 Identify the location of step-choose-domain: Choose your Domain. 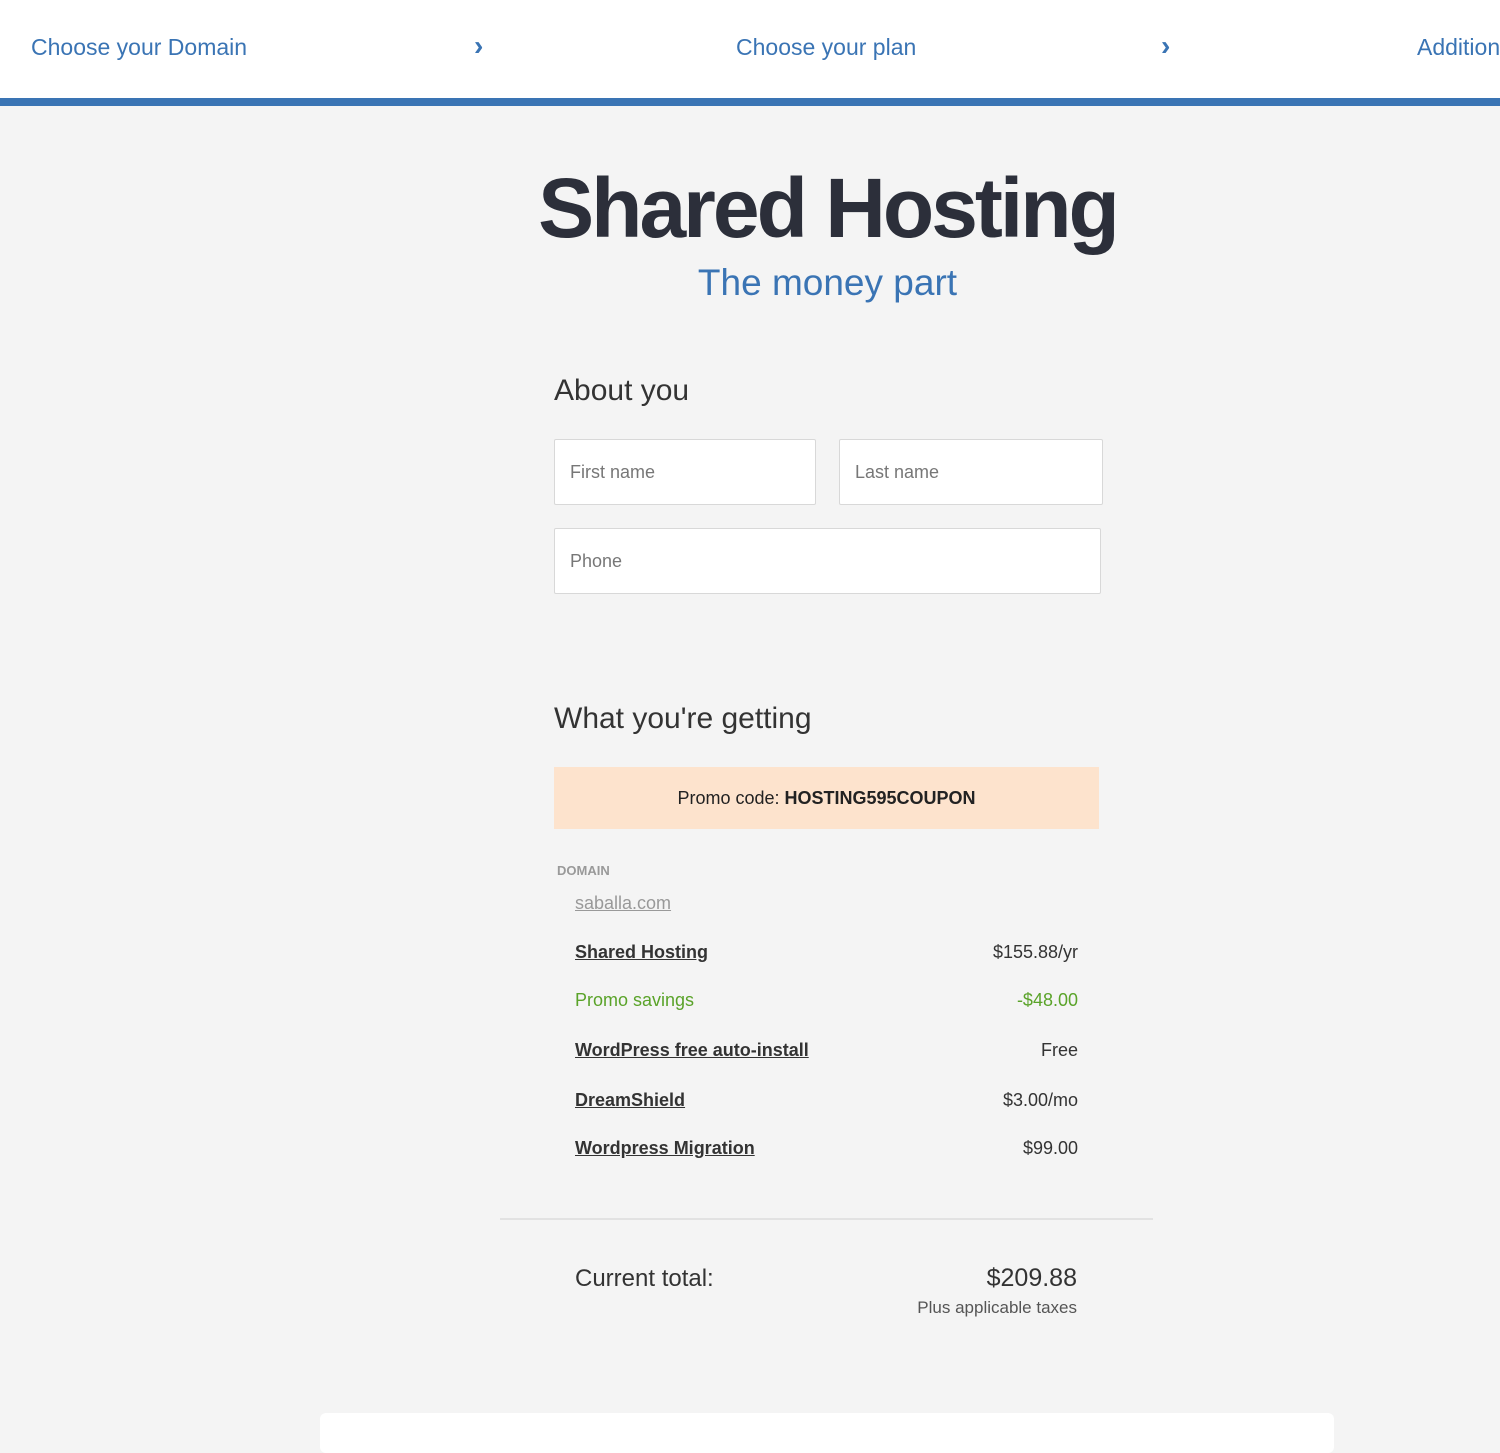
(139, 47).